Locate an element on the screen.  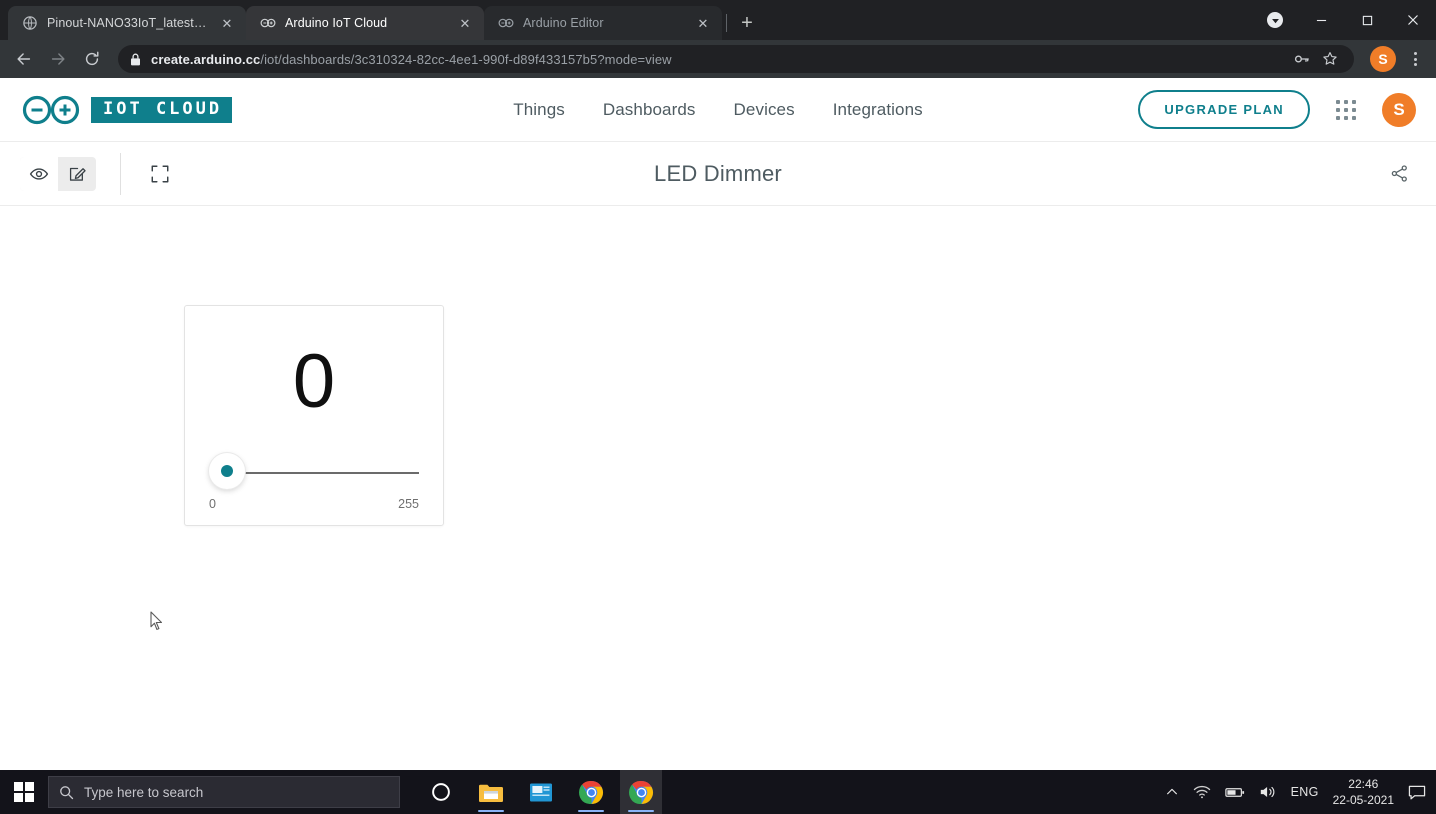
forward-button is located at coordinates (58, 59).